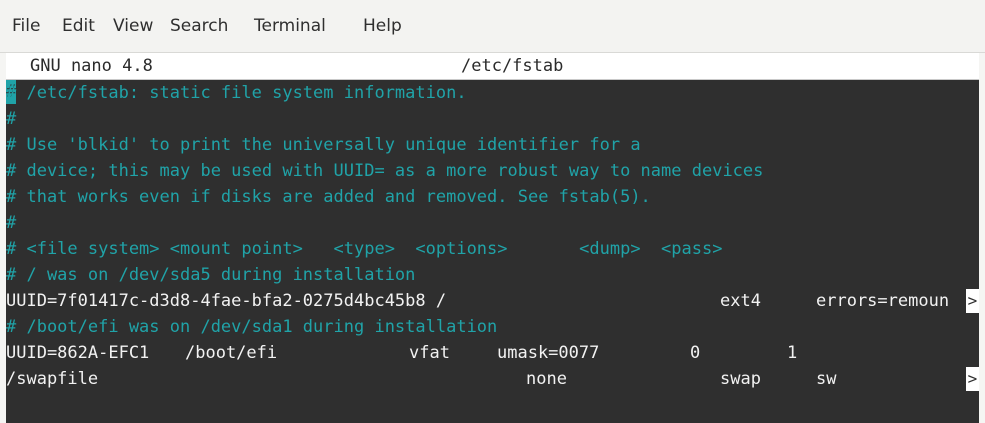  Describe the element at coordinates (492, 379) in the screenshot. I see `fstab-entry-swap: /swapfile none swap sw >` at that location.